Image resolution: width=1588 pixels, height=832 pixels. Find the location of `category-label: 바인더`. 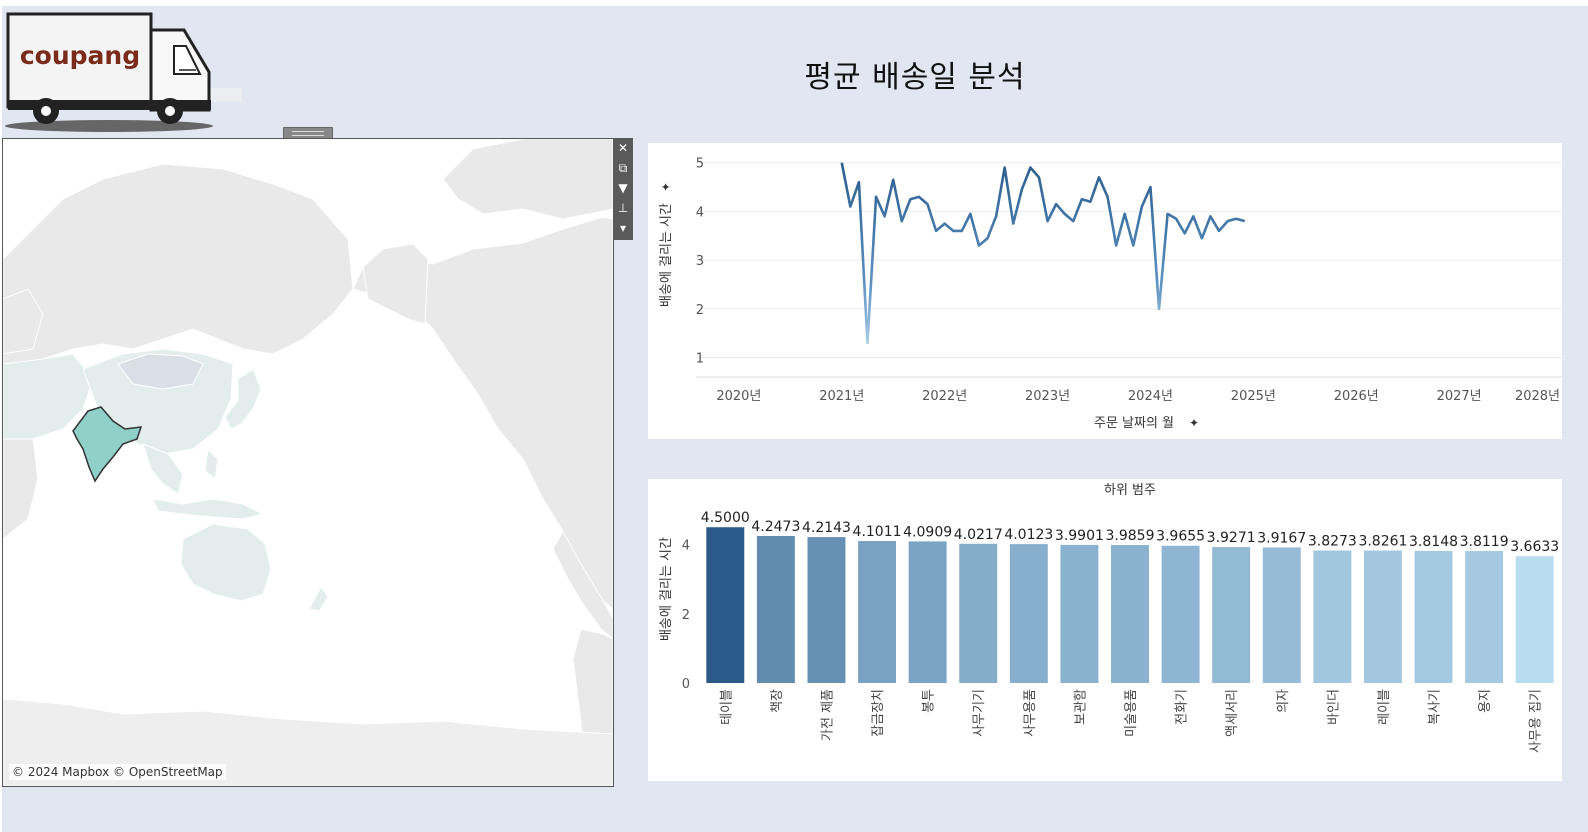

category-label: 바인더 is located at coordinates (1333, 707).